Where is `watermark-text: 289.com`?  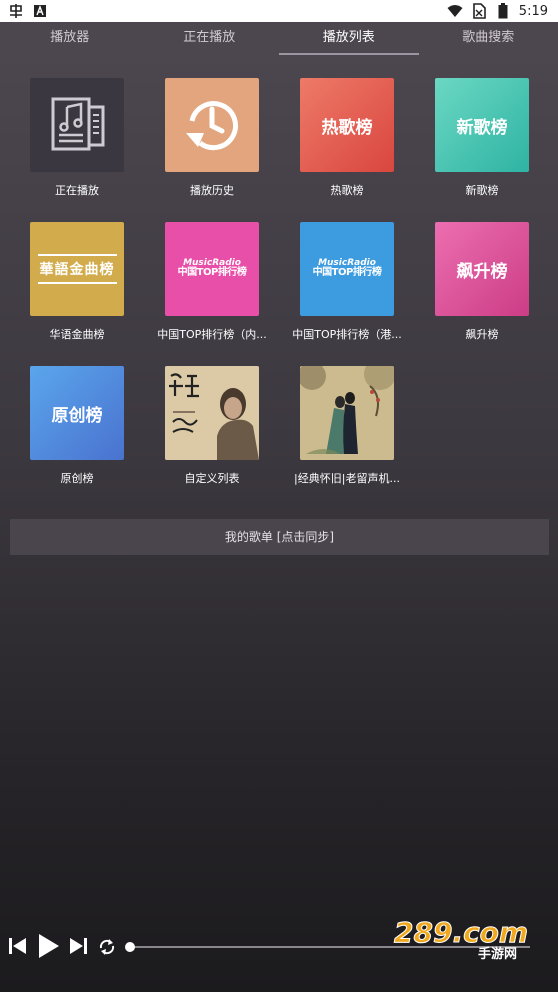
watermark-text: 289.com is located at coordinates (461, 932).